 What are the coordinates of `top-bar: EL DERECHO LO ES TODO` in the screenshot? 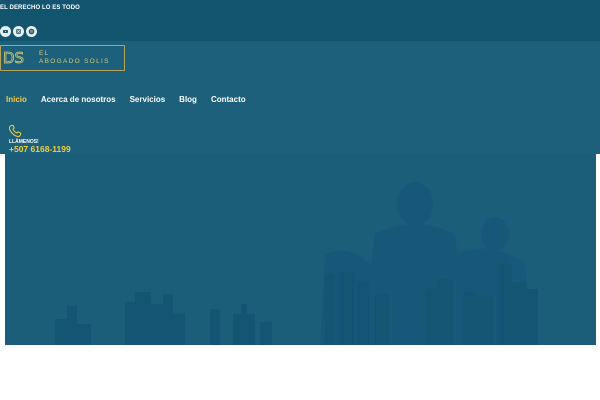 It's located at (300, 20).